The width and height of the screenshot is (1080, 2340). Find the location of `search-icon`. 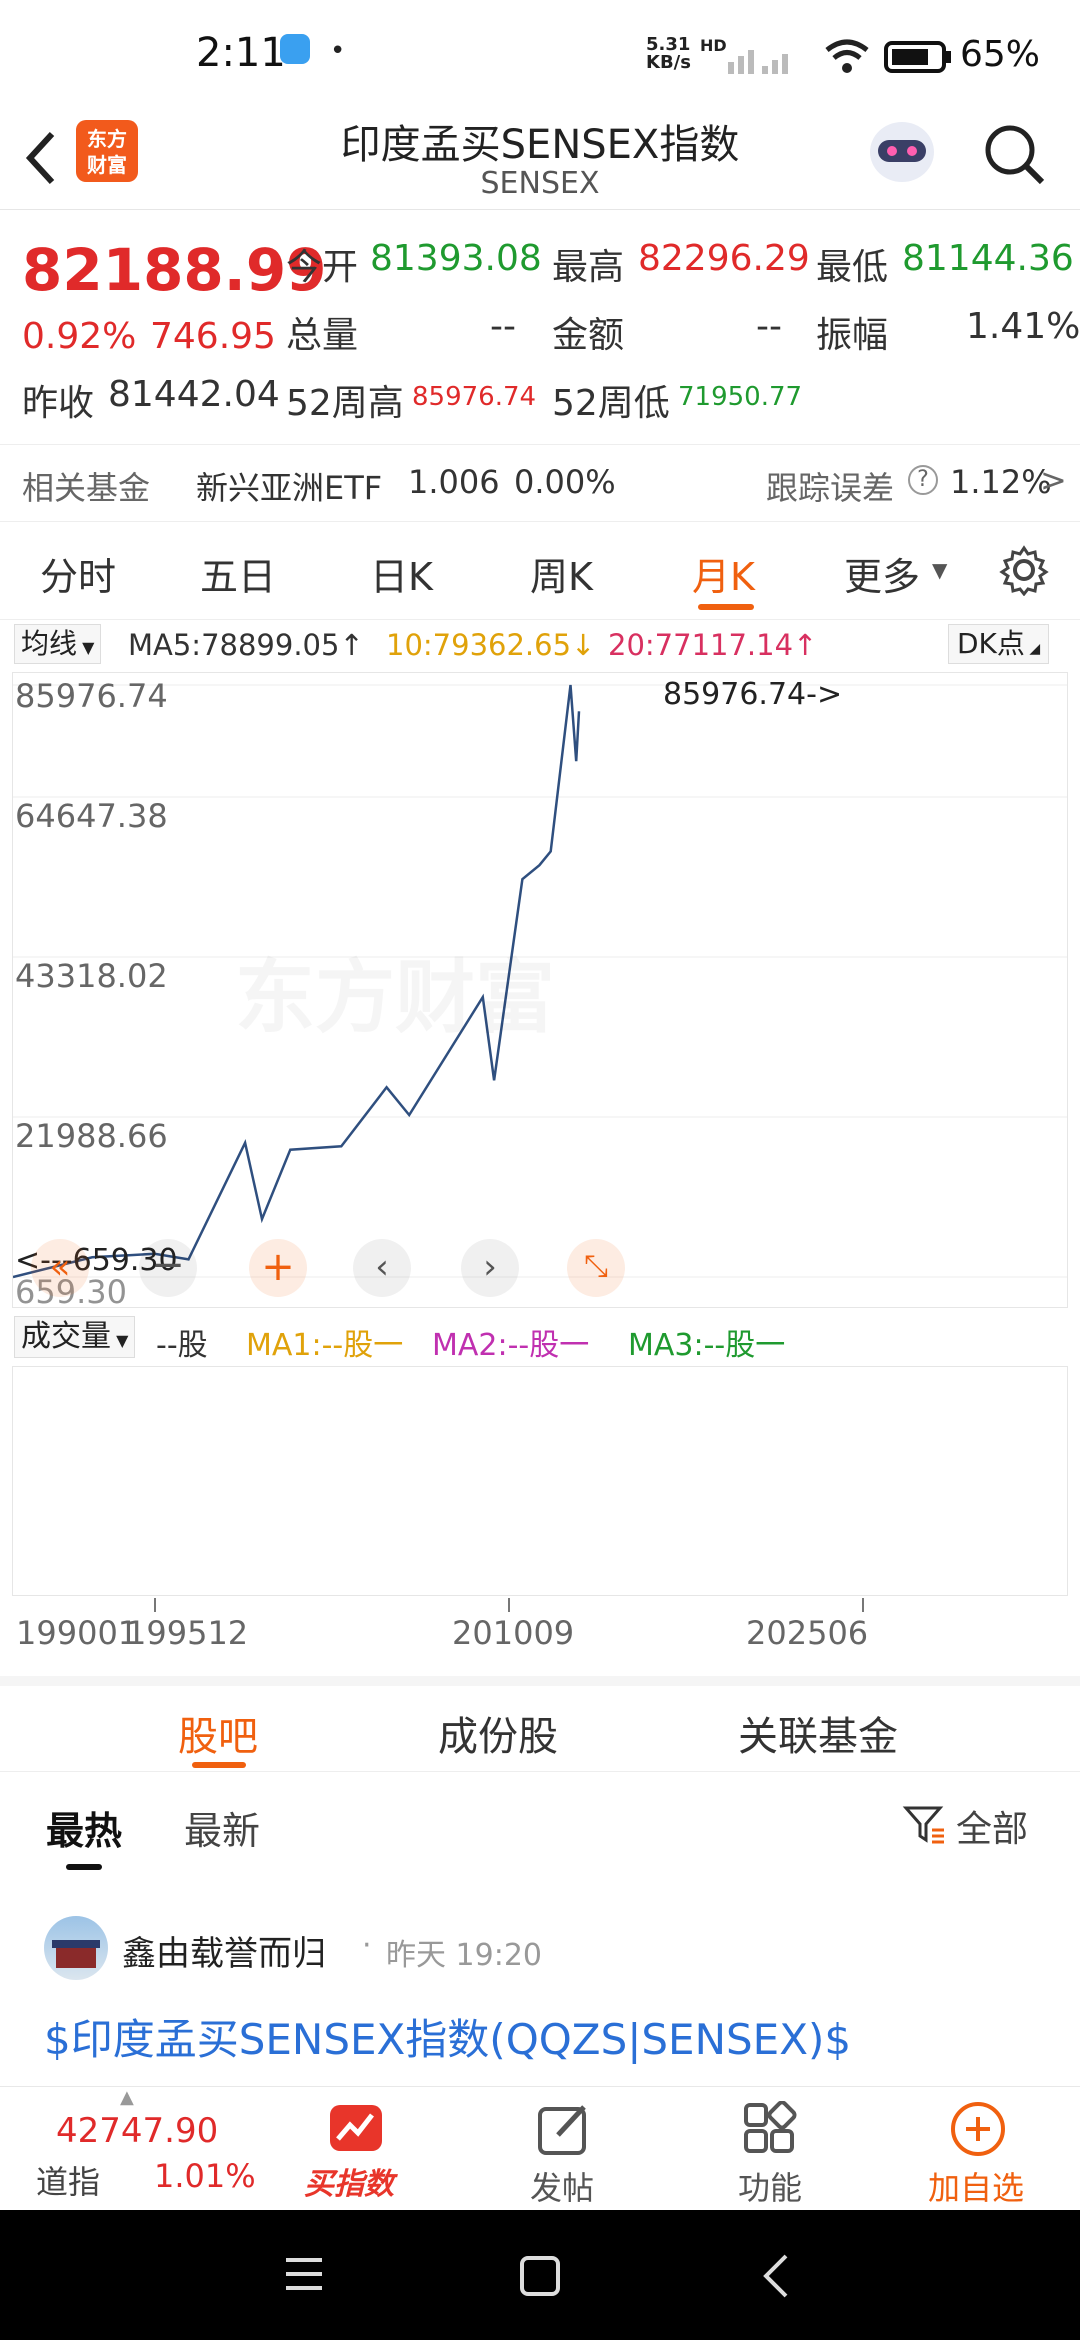

search-icon is located at coordinates (1015, 155).